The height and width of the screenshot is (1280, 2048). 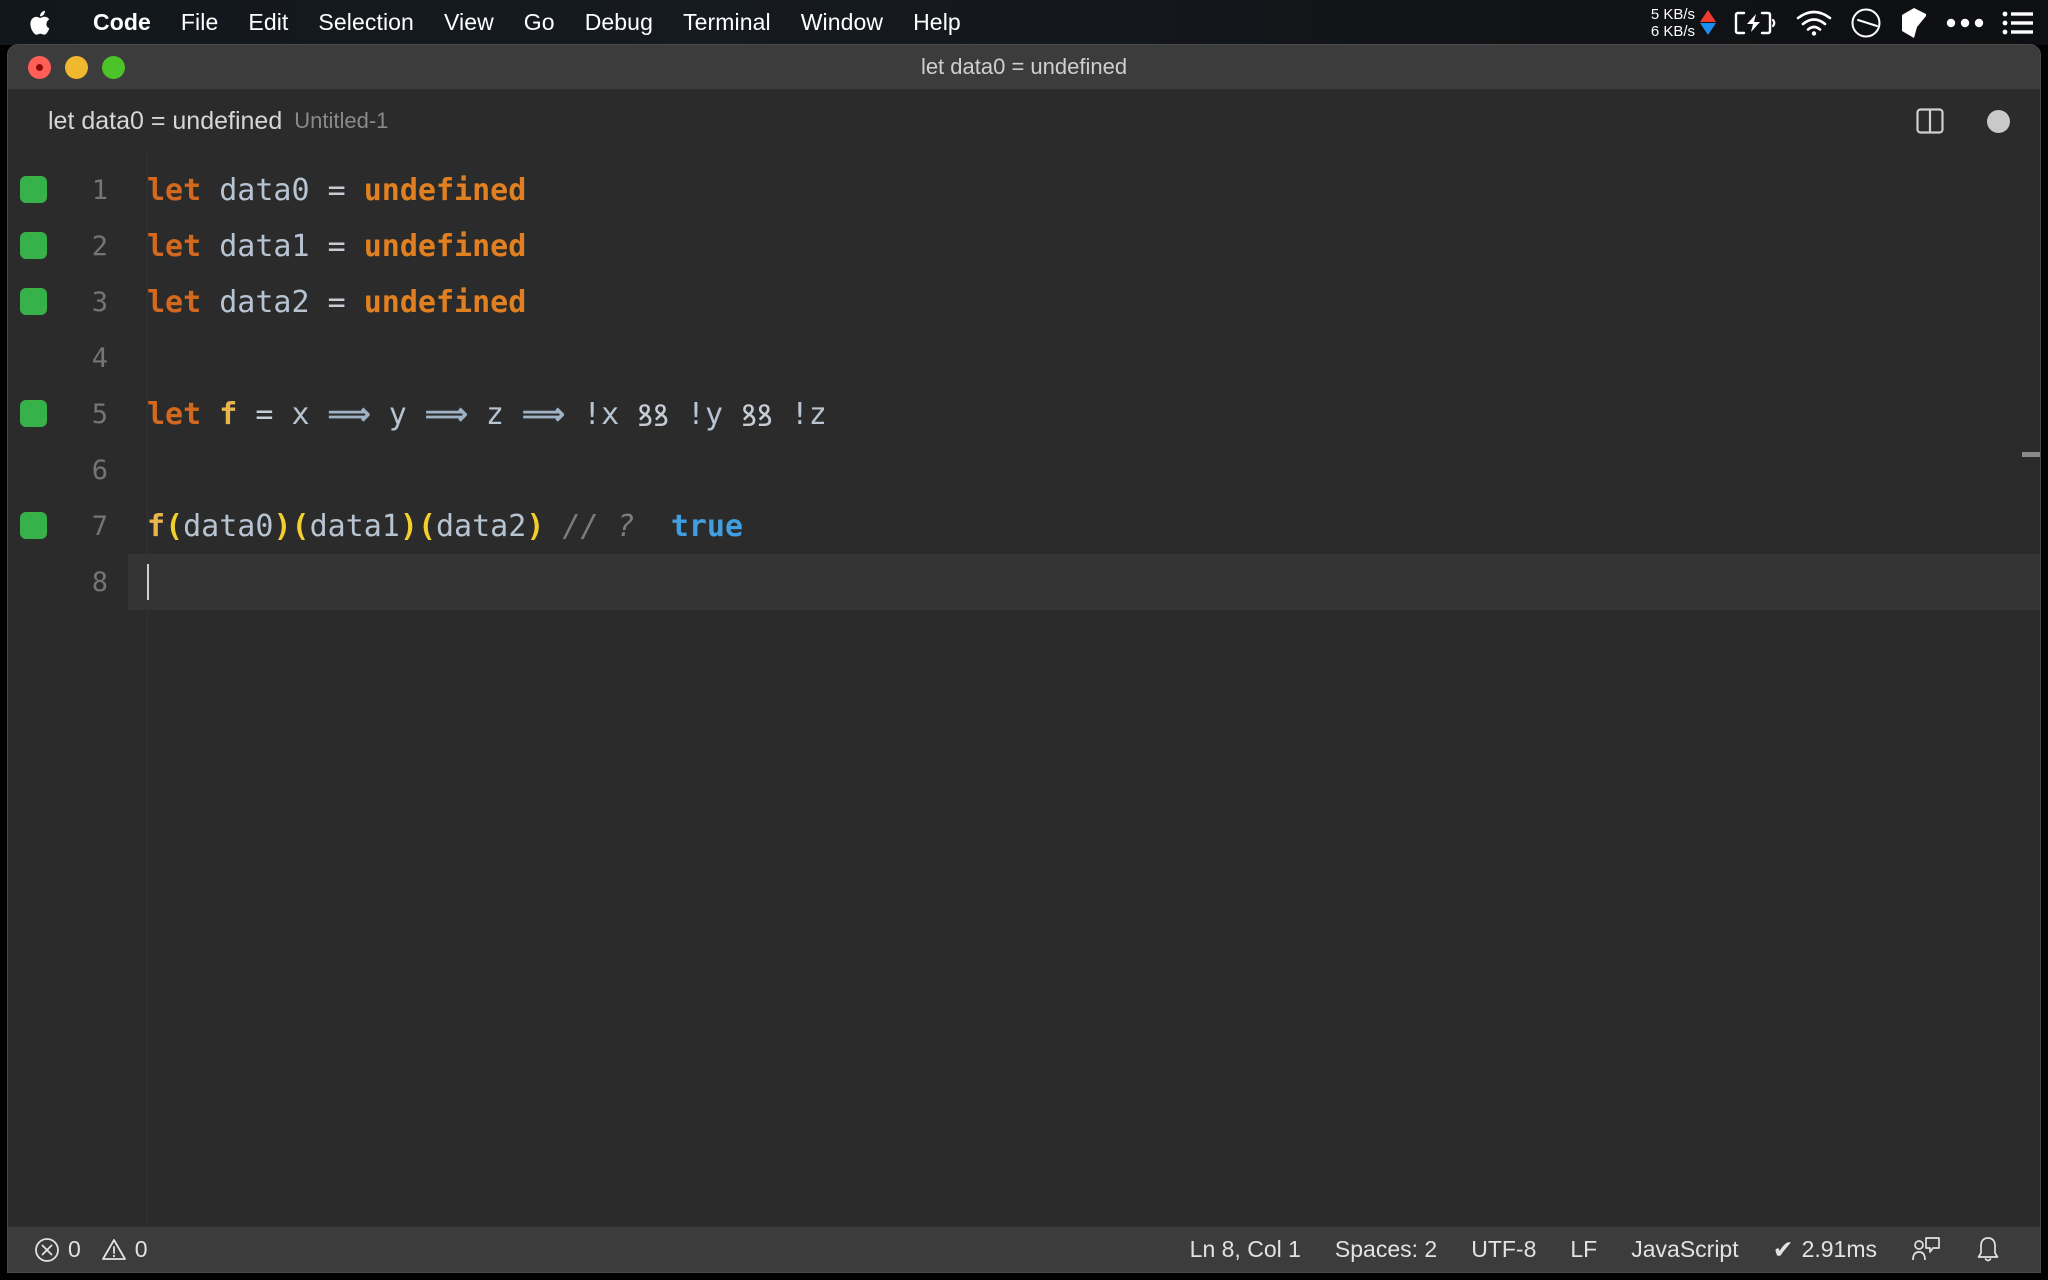 I want to click on code-token-var: !x, so click(x=601, y=414).